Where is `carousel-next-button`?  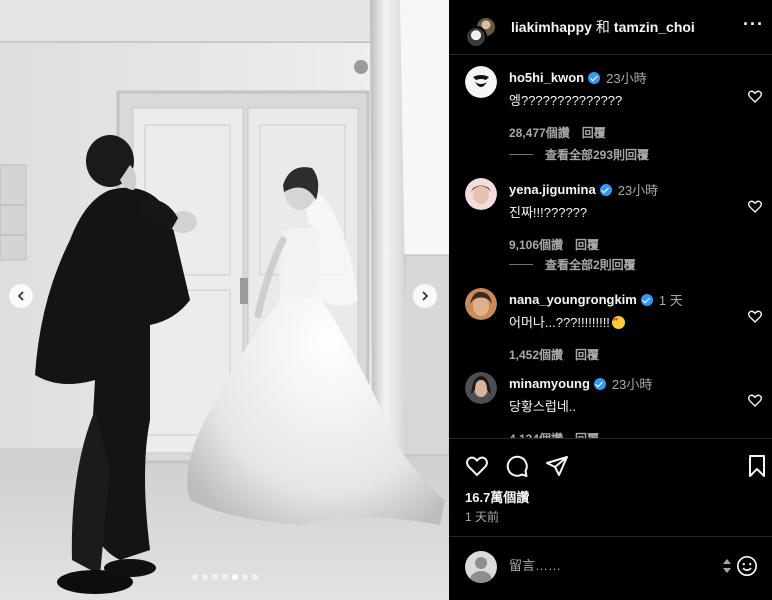
carousel-next-button is located at coordinates (425, 296).